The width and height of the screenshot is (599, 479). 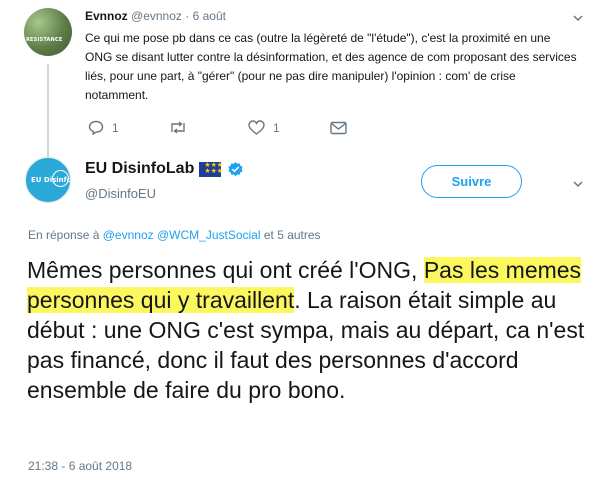 What do you see at coordinates (471, 181) in the screenshot?
I see `follow-button: Suivre` at bounding box center [471, 181].